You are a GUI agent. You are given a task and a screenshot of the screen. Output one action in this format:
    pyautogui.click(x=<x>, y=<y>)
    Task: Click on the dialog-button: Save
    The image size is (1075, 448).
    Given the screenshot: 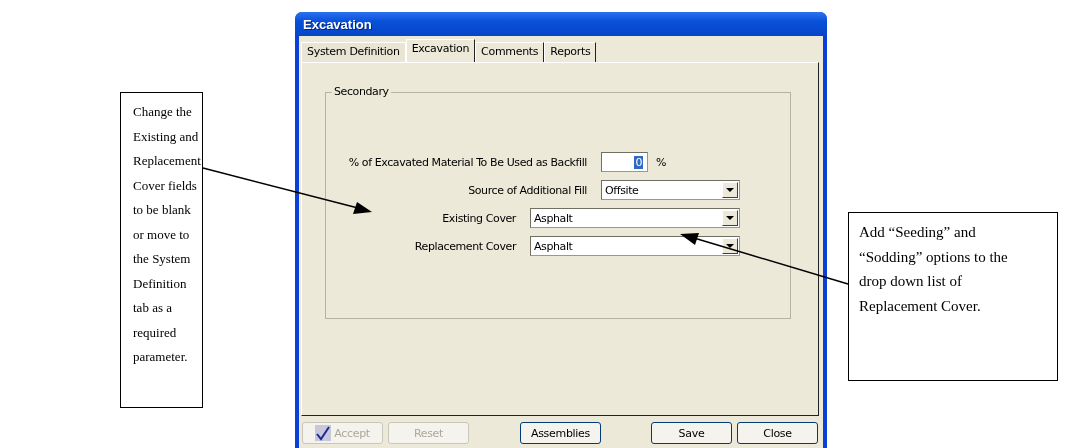 What is the action you would take?
    pyautogui.click(x=691, y=433)
    